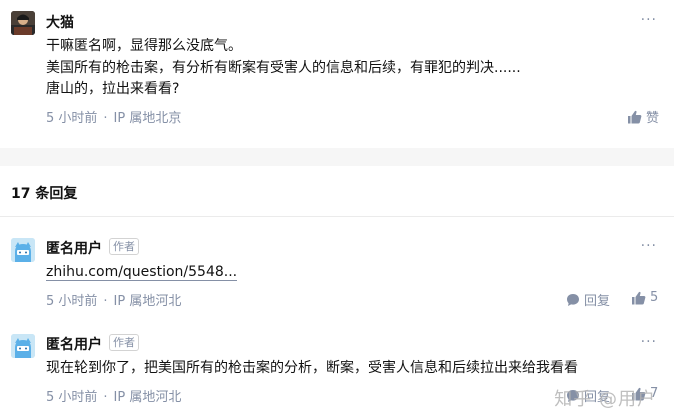 Image resolution: width=674 pixels, height=420 pixels. What do you see at coordinates (113, 89) in the screenshot?
I see `comment-text-line: 唐山的，拉出来看看?` at bounding box center [113, 89].